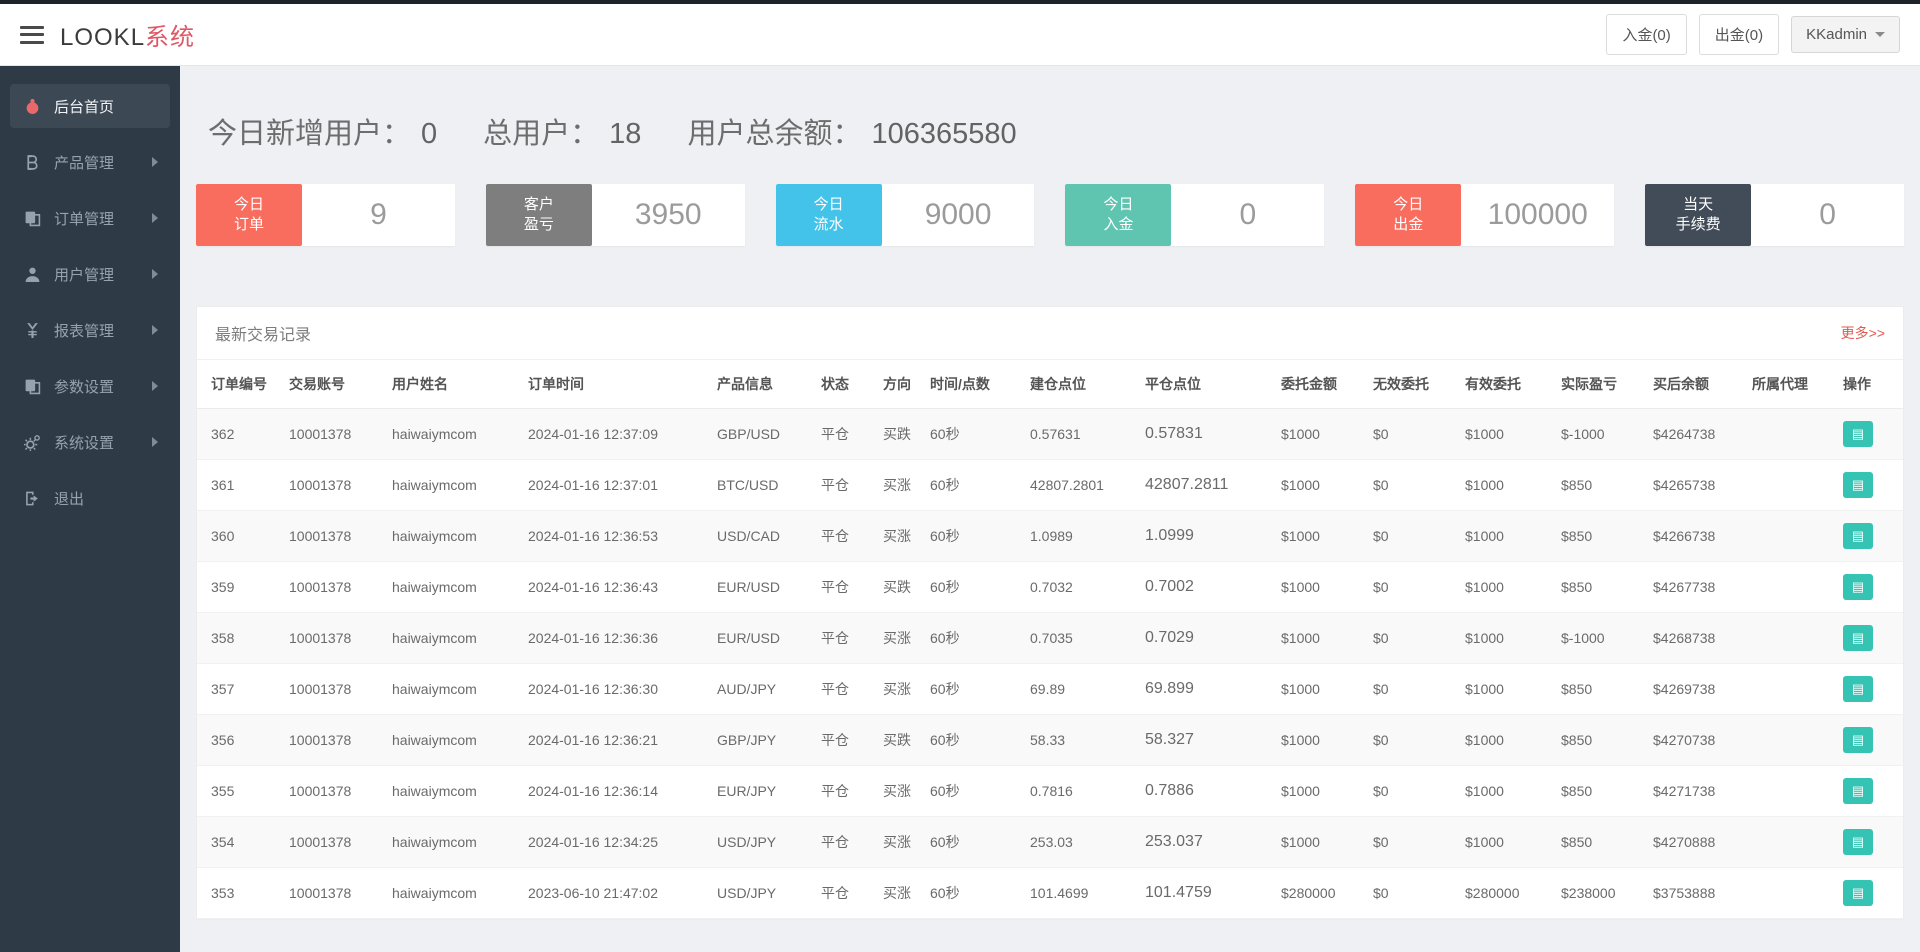 This screenshot has width=1920, height=952. I want to click on cell-time: 2024-01-16 12:34:25, so click(616, 842).